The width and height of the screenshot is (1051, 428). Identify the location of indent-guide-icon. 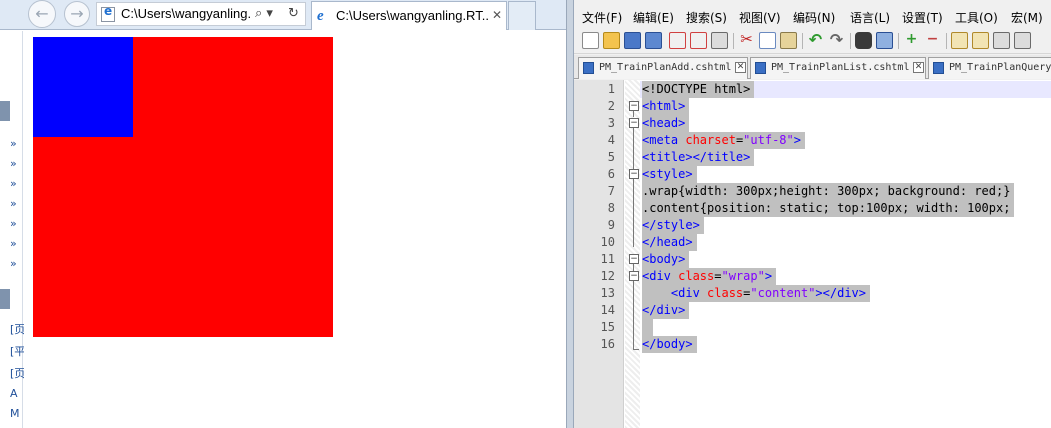
(1022, 40).